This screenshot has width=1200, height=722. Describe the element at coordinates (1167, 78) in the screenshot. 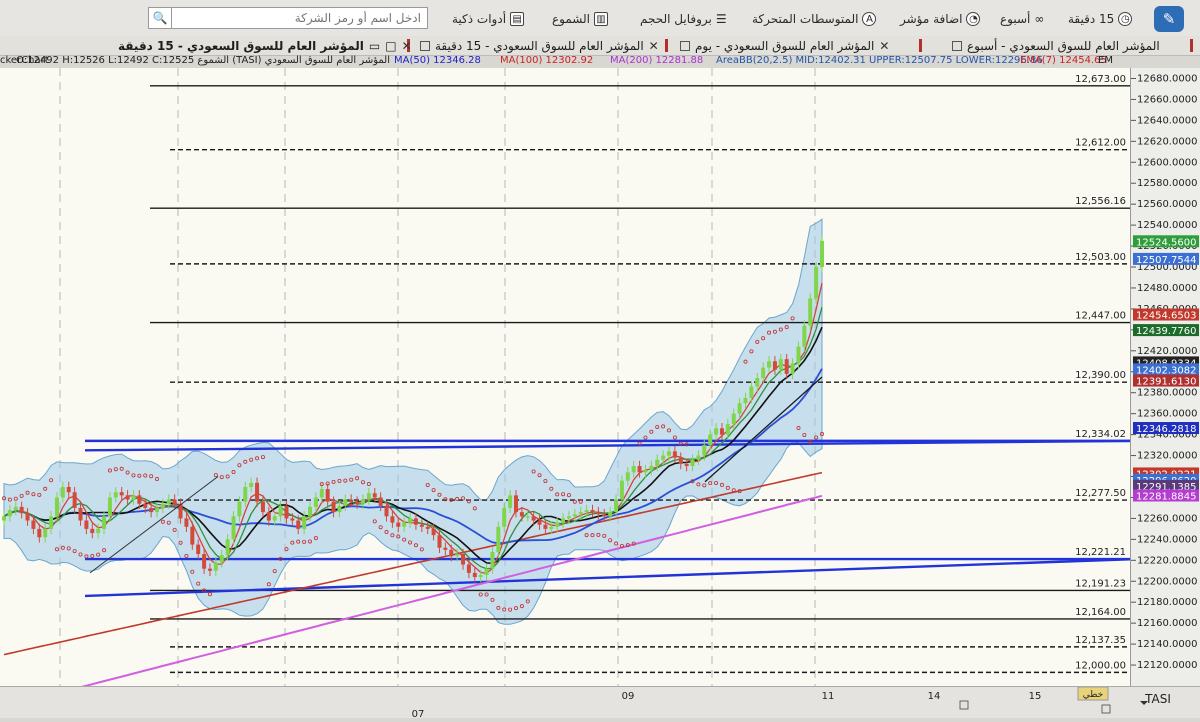

I see `price-tick-label: 12680.0000` at that location.